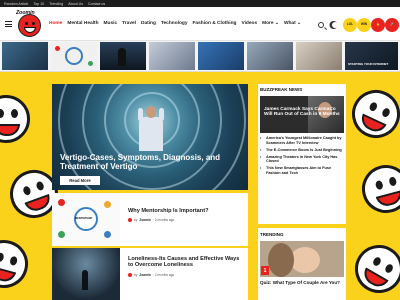  Describe the element at coordinates (148, 23) in the screenshot. I see `menu-item-dating: Dating` at that location.